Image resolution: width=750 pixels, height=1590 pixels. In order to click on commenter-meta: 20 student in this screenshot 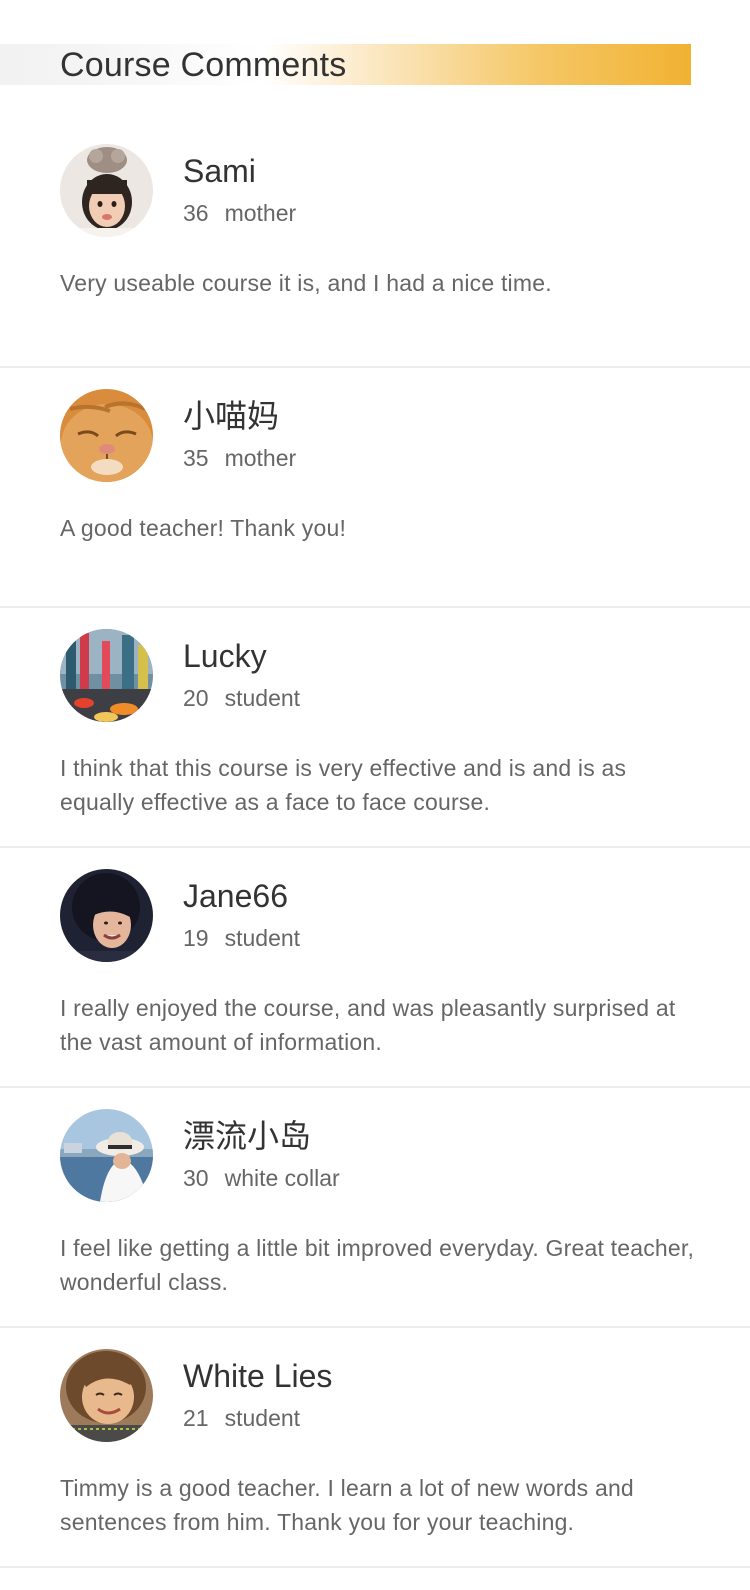, I will do `click(241, 698)`.